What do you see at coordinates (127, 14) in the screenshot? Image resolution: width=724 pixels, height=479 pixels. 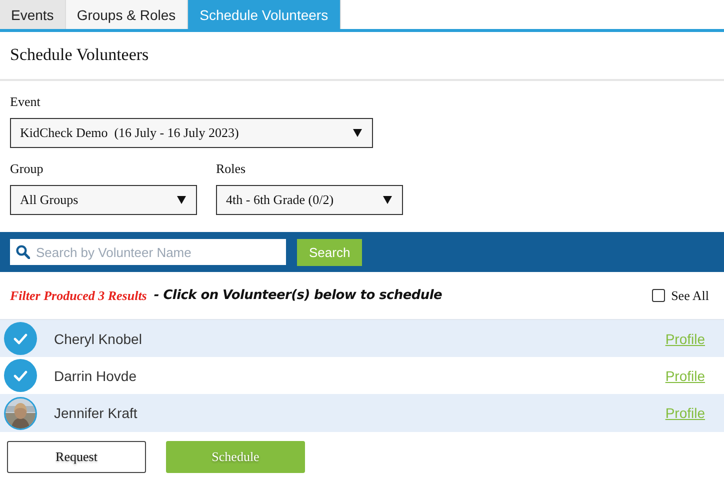 I see `tab: Groups & Roles` at bounding box center [127, 14].